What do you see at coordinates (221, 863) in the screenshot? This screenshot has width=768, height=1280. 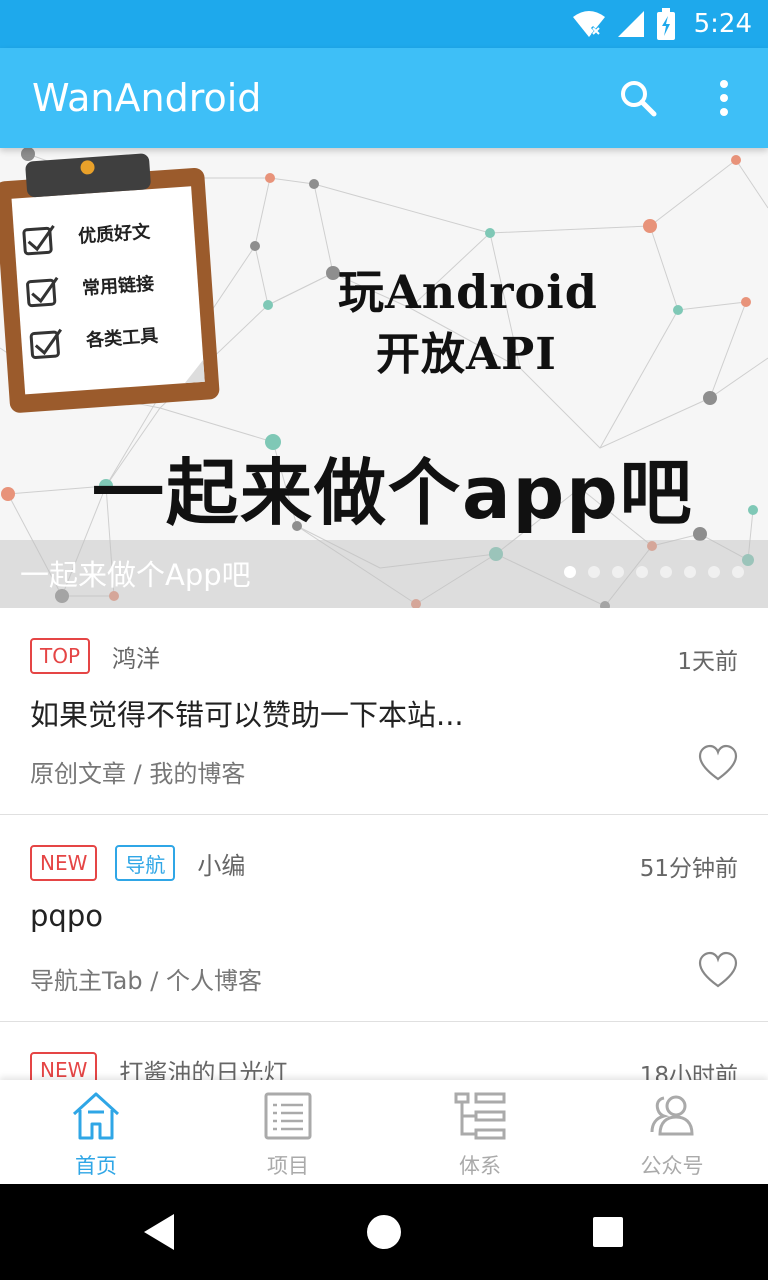 I see `article-author: 小编` at bounding box center [221, 863].